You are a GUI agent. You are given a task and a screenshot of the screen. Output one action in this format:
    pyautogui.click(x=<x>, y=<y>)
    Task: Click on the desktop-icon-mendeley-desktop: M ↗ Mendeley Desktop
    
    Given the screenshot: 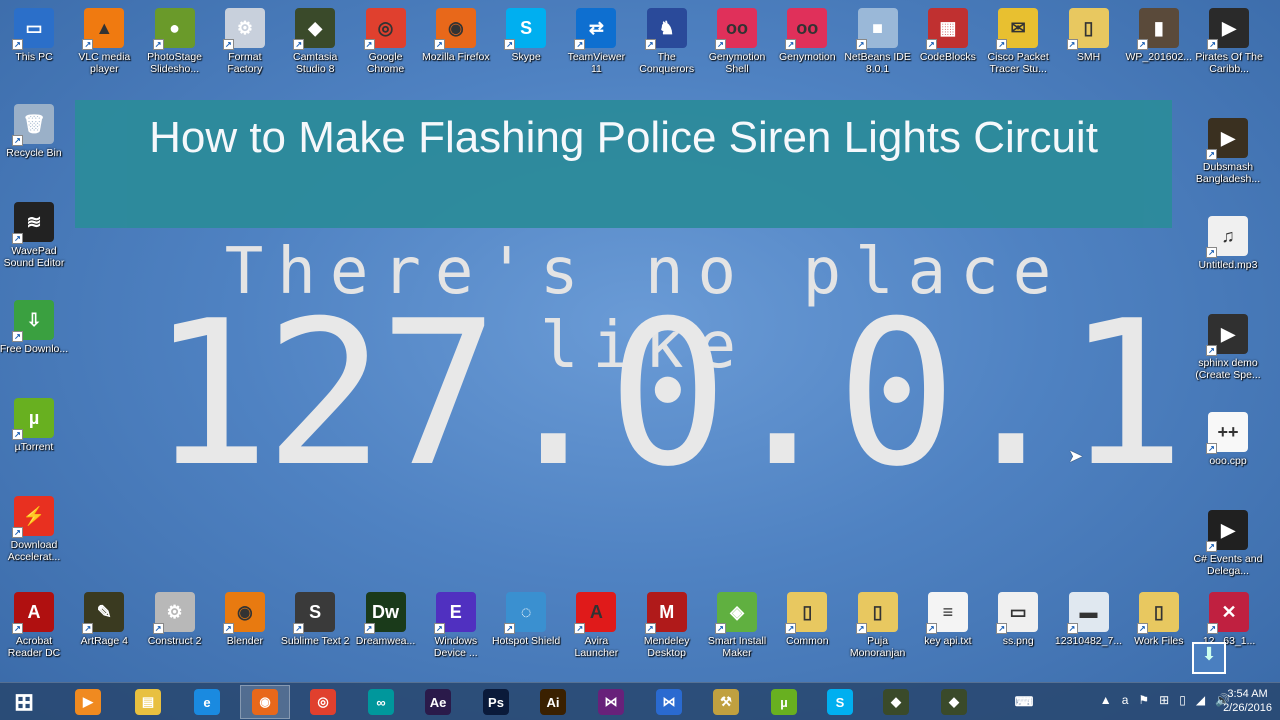 What is the action you would take?
    pyautogui.click(x=667, y=625)
    